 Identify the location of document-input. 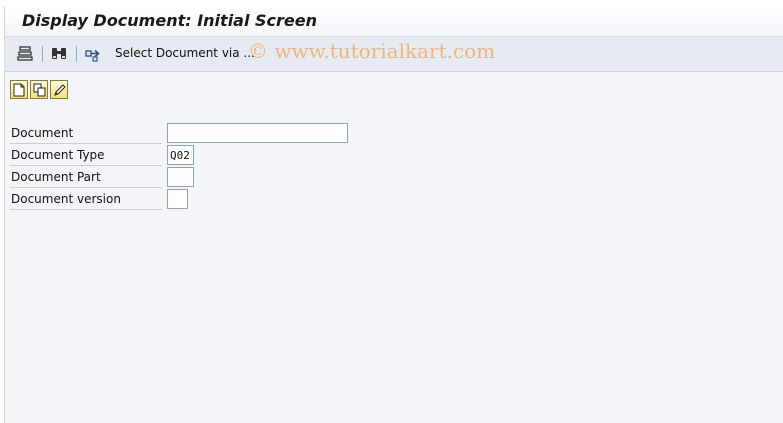
(257, 133).